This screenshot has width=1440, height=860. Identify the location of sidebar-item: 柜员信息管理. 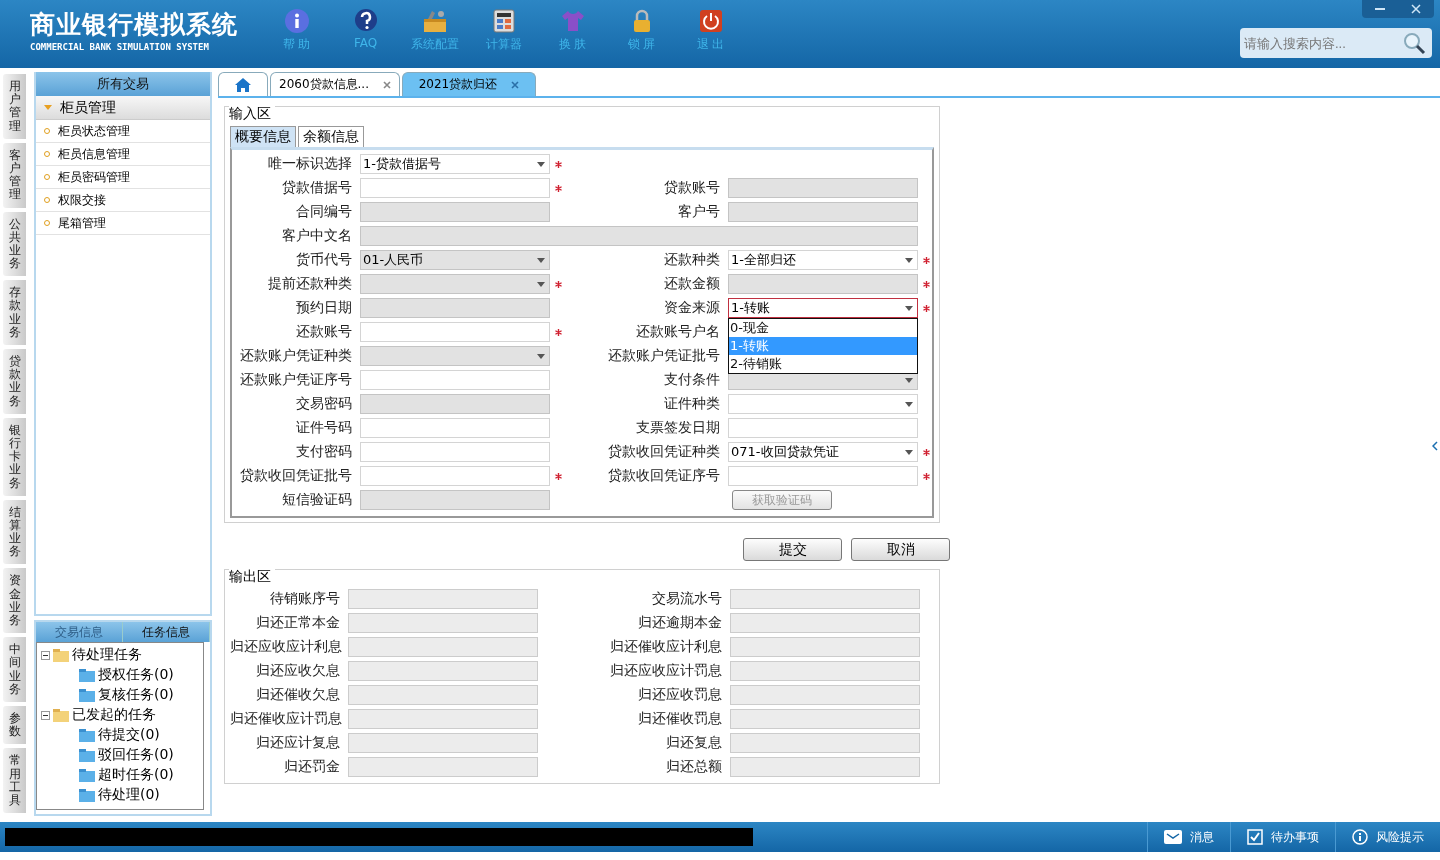
(123, 154).